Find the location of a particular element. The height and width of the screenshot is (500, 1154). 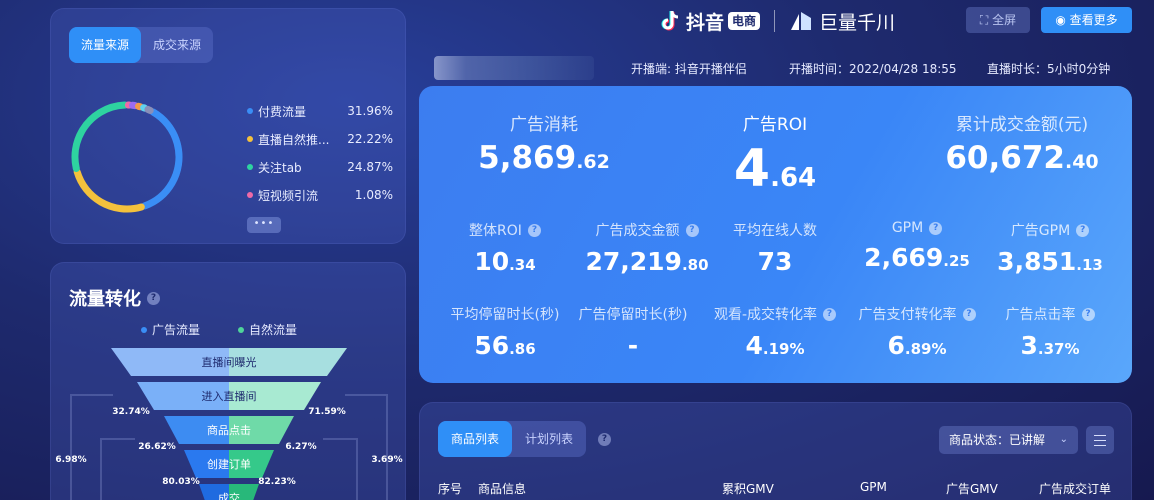

metric-int: 5,869 is located at coordinates (527, 158).